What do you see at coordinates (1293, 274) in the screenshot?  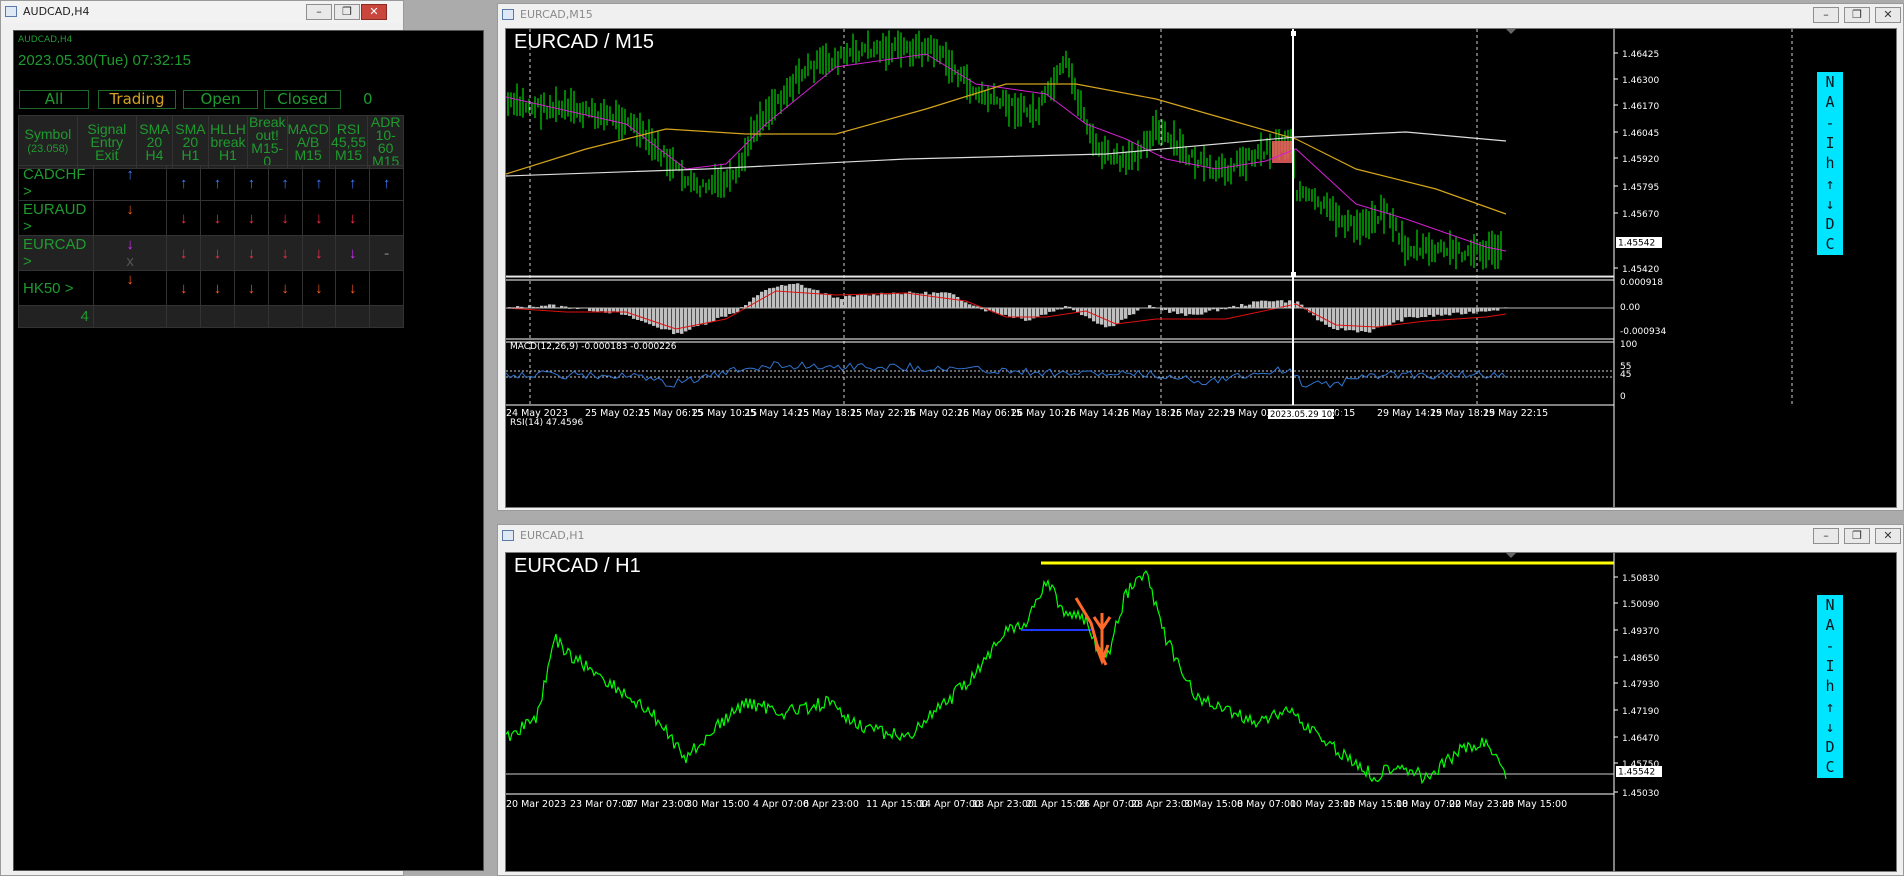 I see `crosshair-handle-bottom` at bounding box center [1293, 274].